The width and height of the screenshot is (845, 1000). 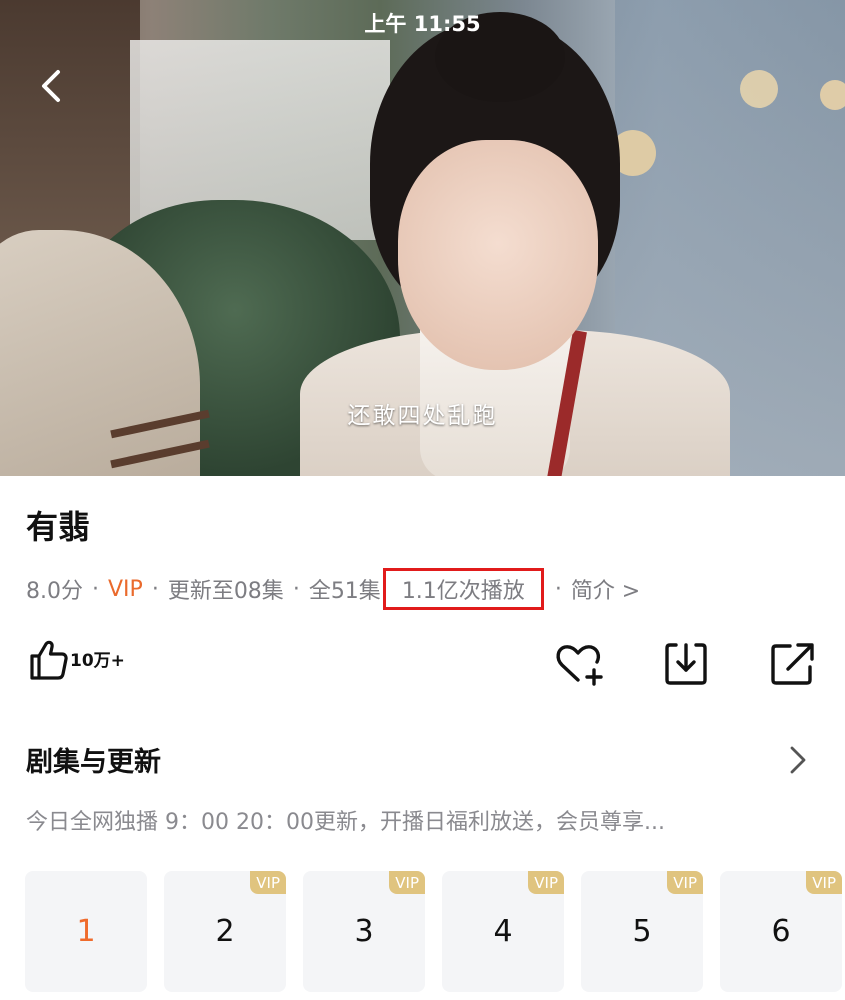 I want to click on episode-tile: 4 VIP, so click(x=503, y=931).